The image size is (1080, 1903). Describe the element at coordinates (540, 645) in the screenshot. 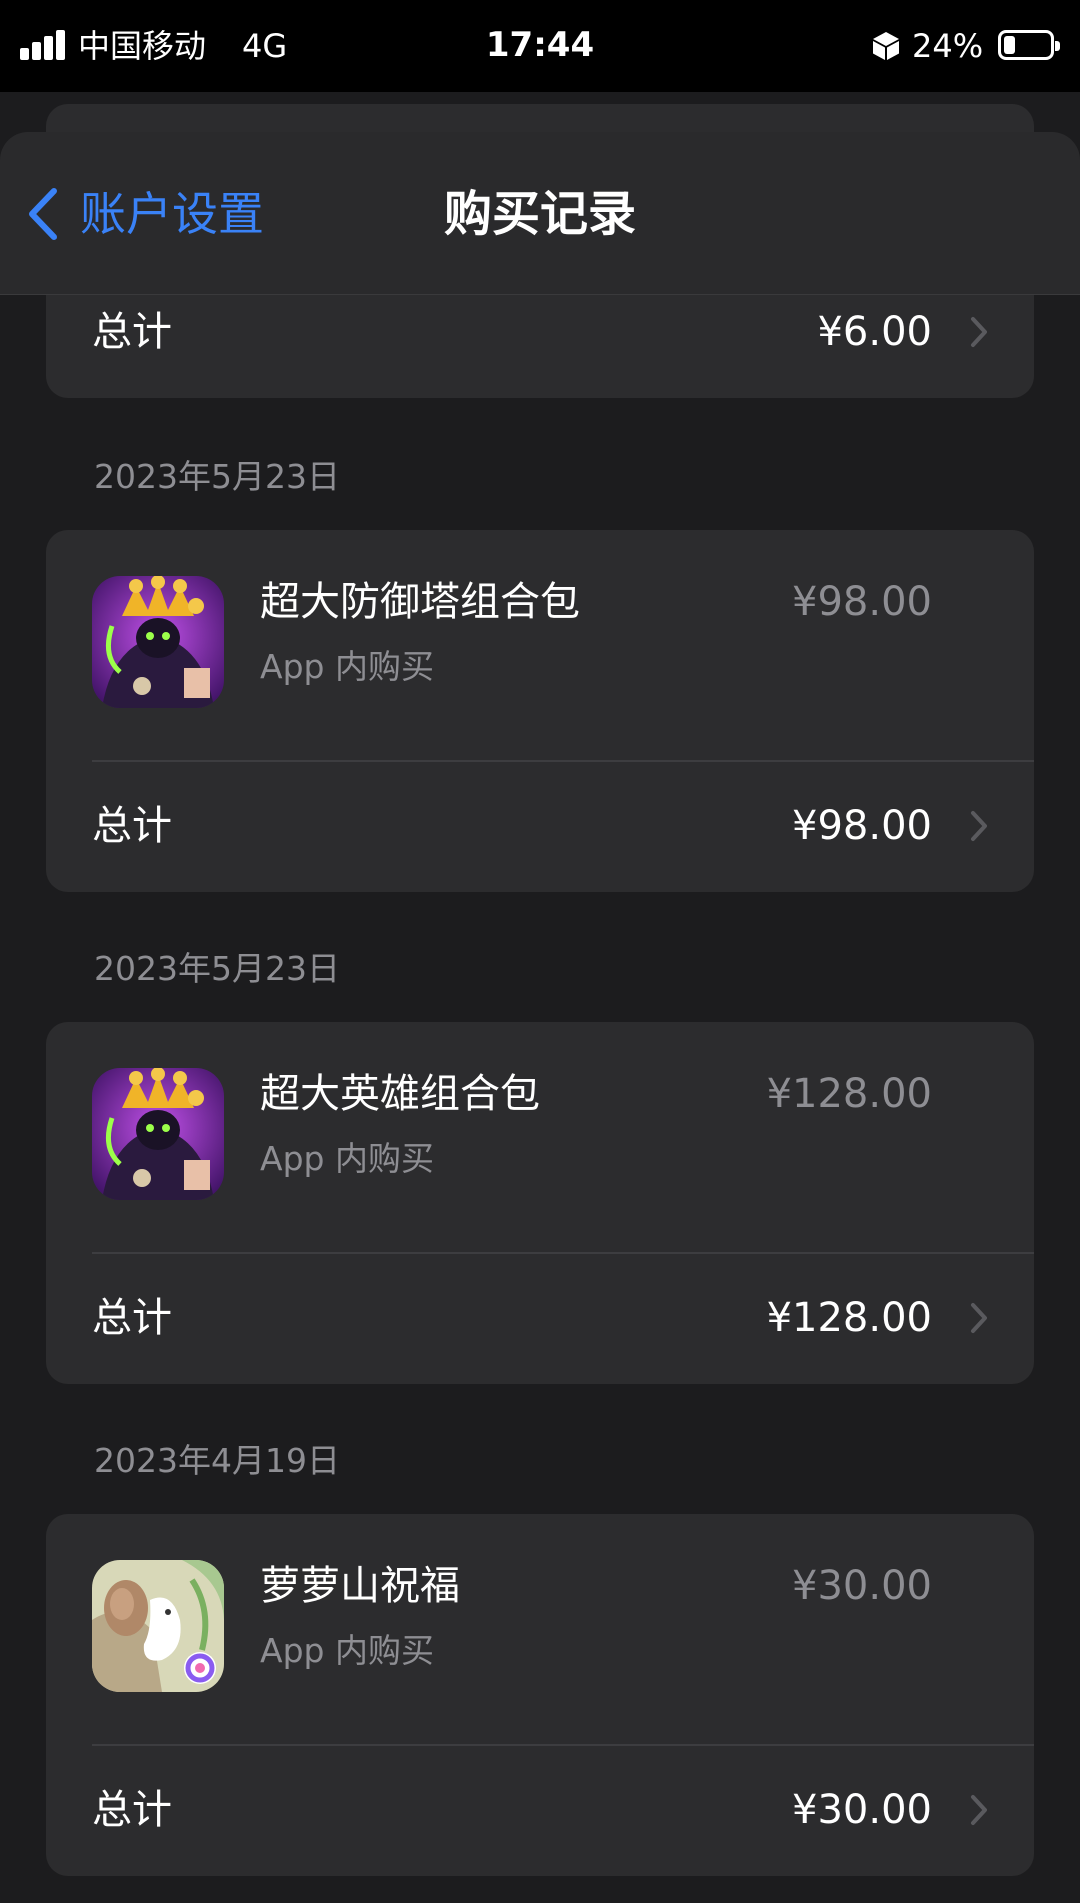

I see `purchase-item-row: 超大防御塔组合包 App 内购买 ¥98.00` at that location.